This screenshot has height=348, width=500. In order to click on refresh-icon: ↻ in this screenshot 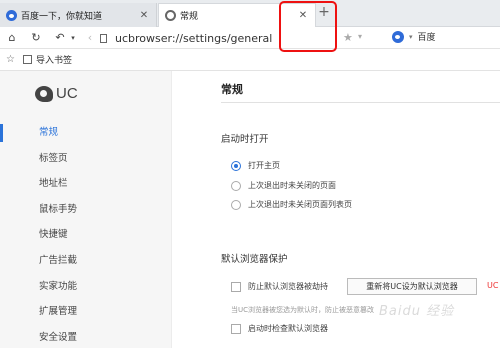, I will do `click(36, 38)`.